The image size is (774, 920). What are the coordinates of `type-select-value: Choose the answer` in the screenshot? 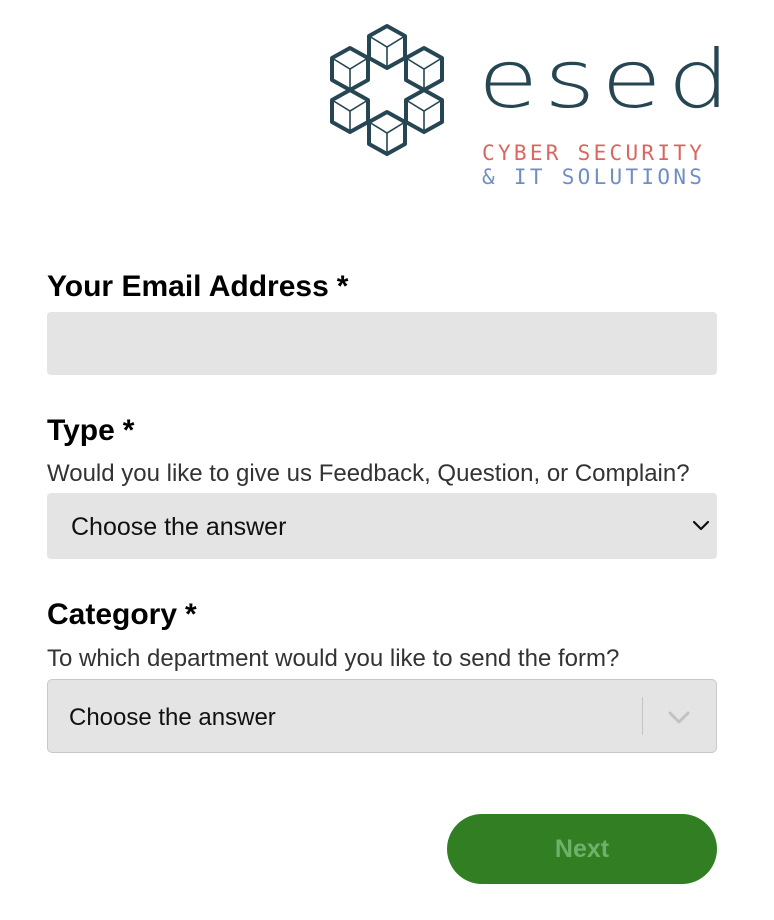 It's located at (179, 527).